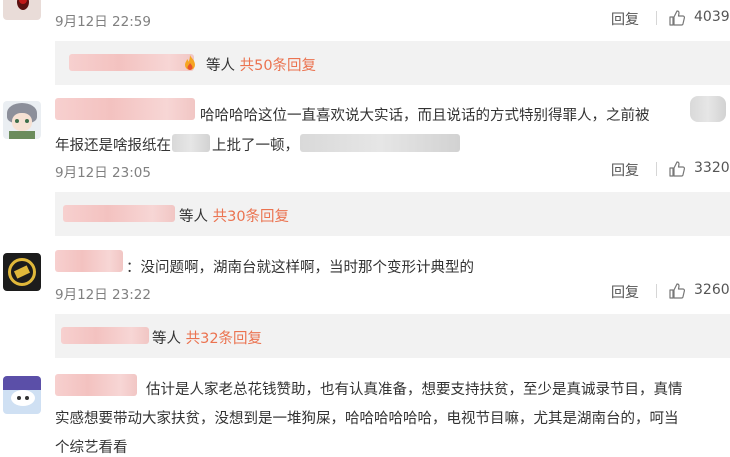 The width and height of the screenshot is (730, 457). Describe the element at coordinates (712, 168) in the screenshot. I see `like-count: 3320` at that location.